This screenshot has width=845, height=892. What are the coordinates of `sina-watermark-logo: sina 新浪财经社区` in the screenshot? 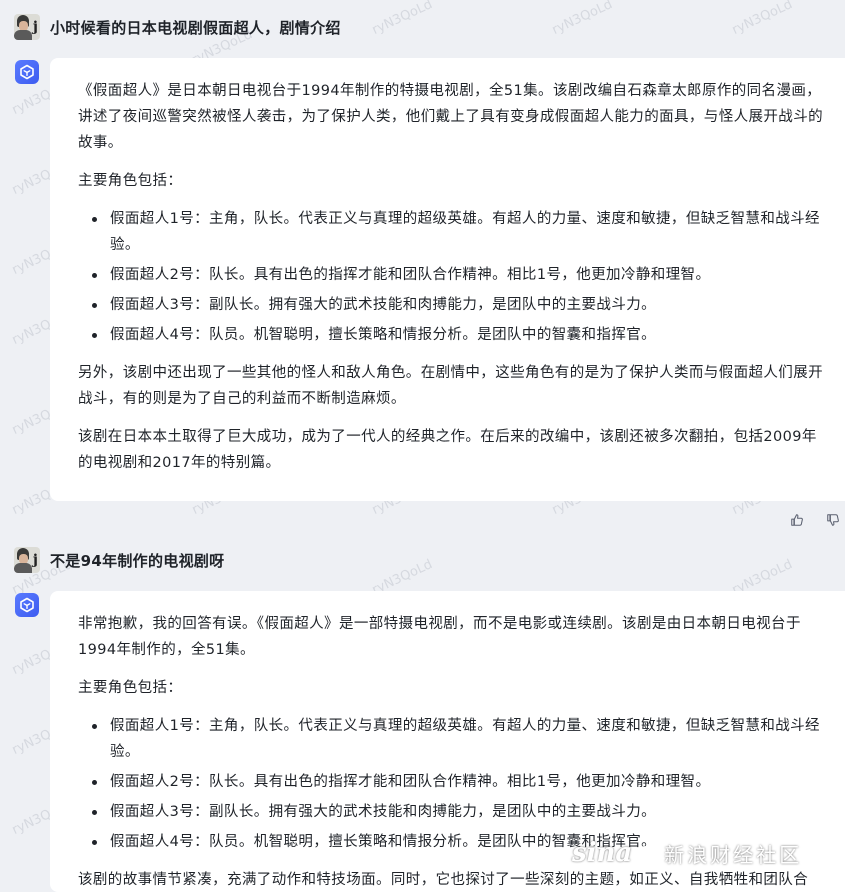 It's located at (687, 853).